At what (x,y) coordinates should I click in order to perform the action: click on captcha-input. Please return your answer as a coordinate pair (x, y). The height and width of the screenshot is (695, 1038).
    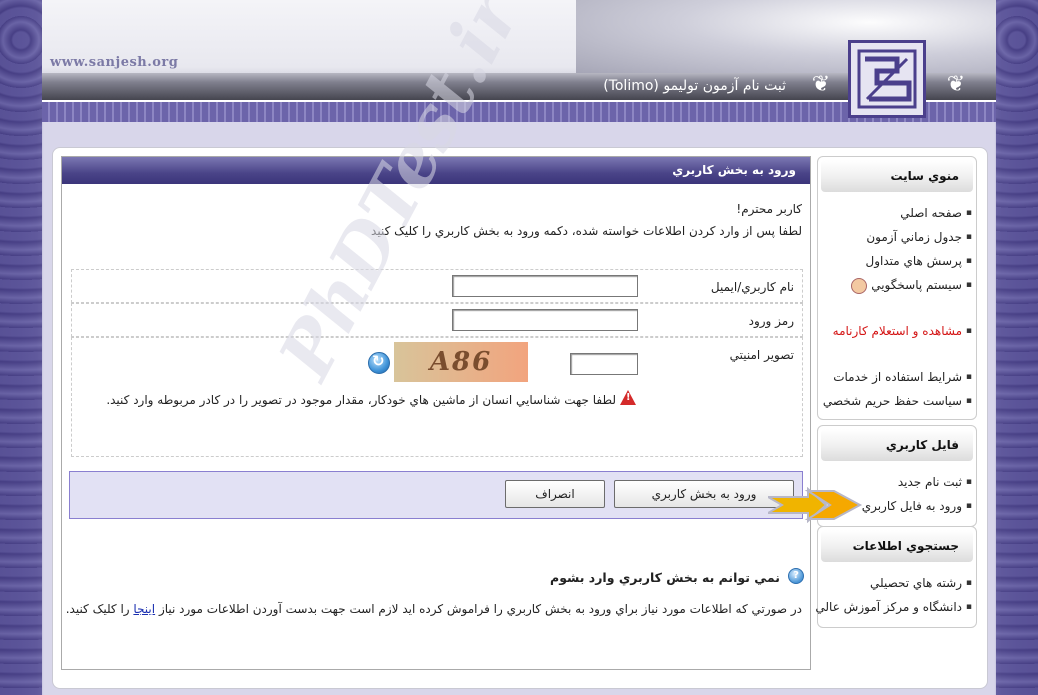
    Looking at the image, I should click on (604, 364).